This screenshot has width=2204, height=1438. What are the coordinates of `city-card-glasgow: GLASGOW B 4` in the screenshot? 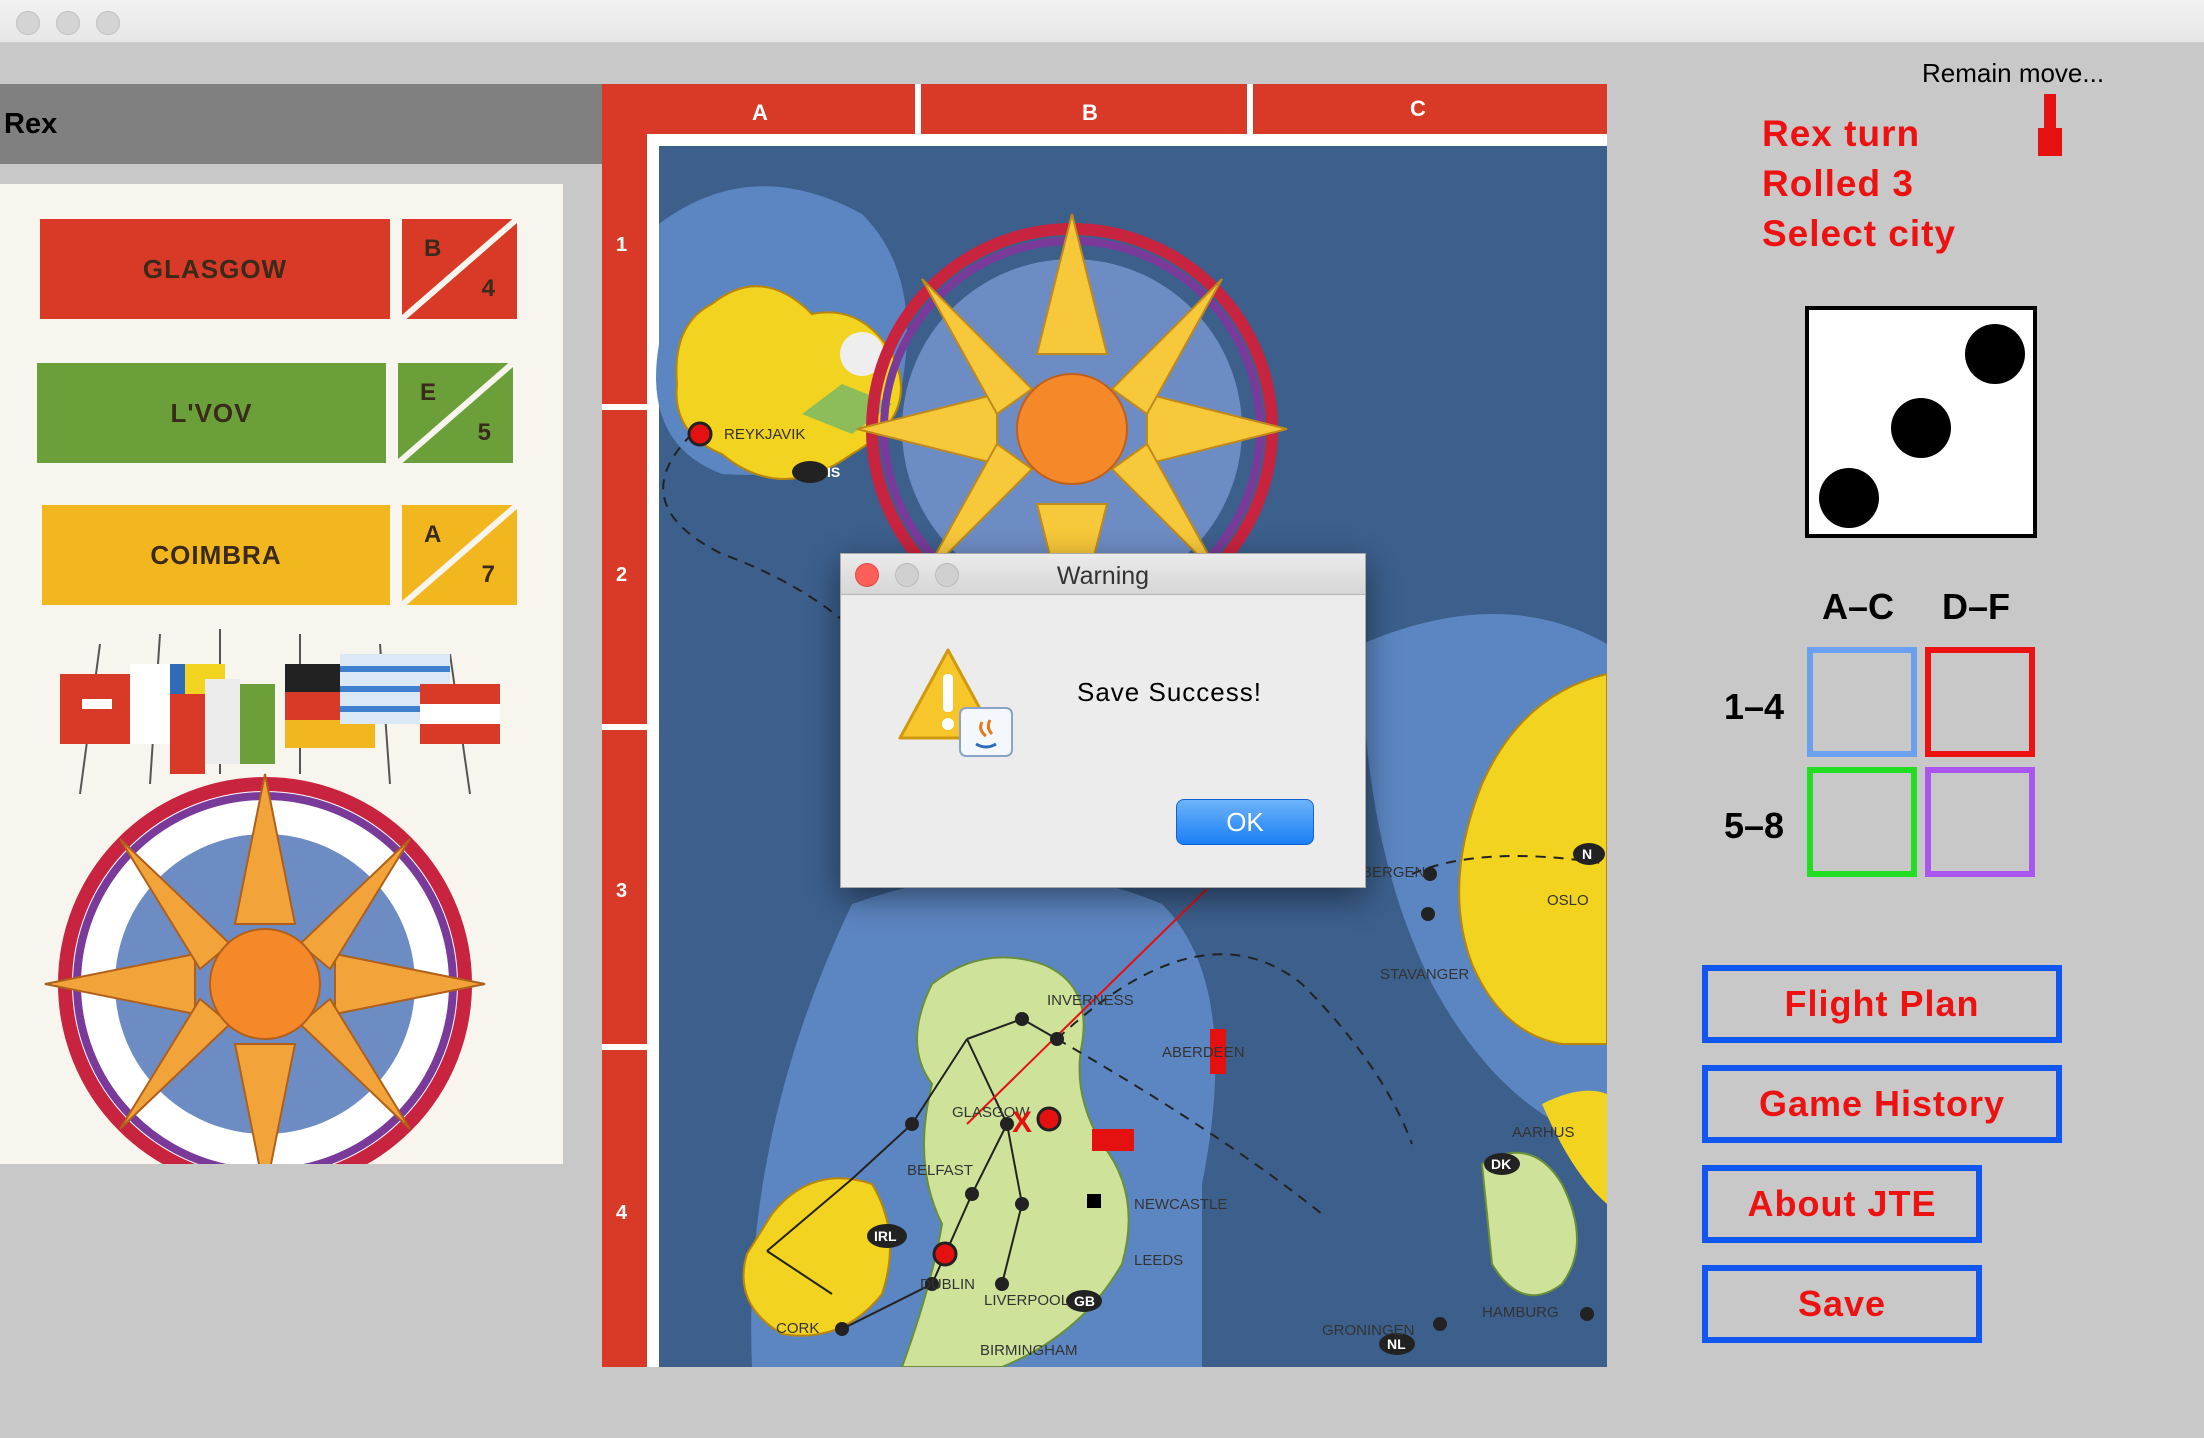 It's located at (278, 269).